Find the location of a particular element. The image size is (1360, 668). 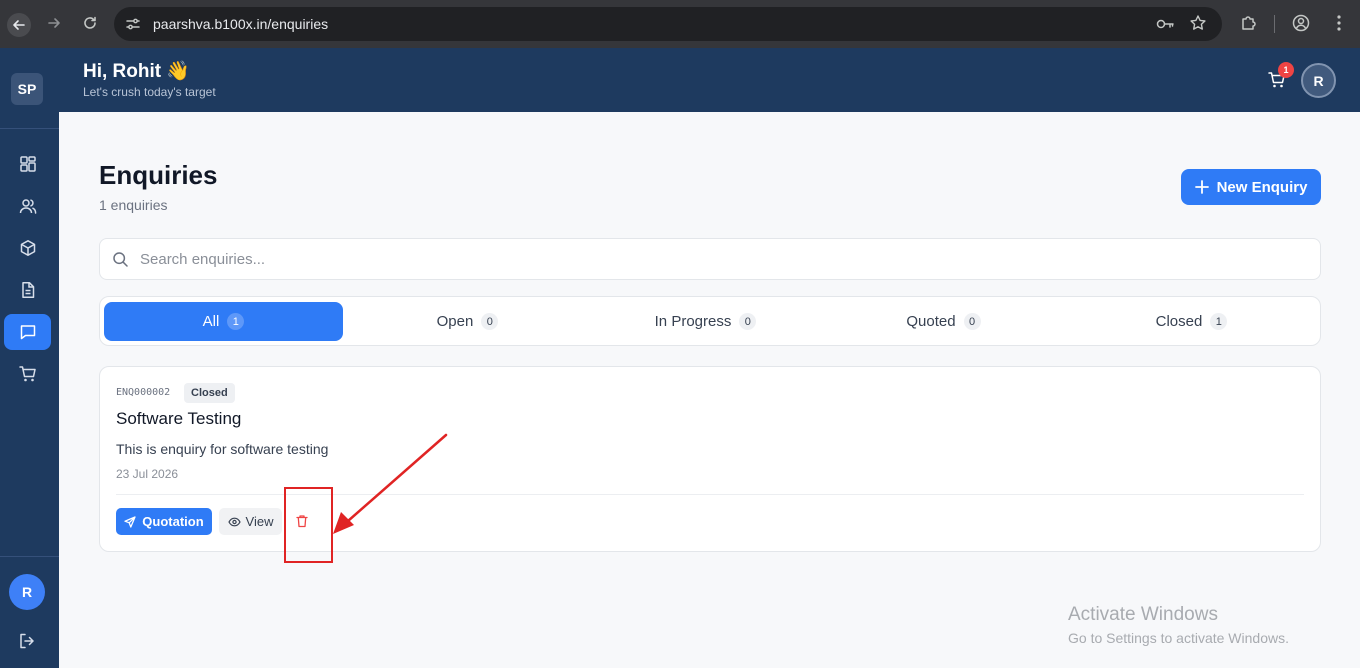

quotation-label: Quotation is located at coordinates (173, 521).